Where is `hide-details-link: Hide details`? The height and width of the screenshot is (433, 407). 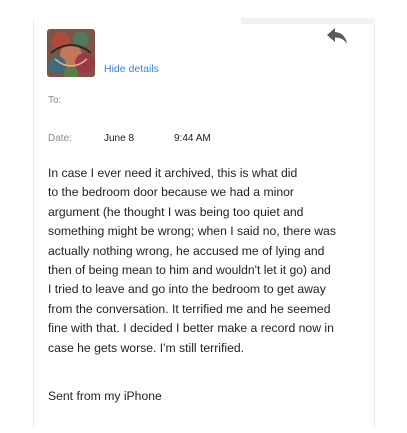 hide-details-link: Hide details is located at coordinates (131, 69).